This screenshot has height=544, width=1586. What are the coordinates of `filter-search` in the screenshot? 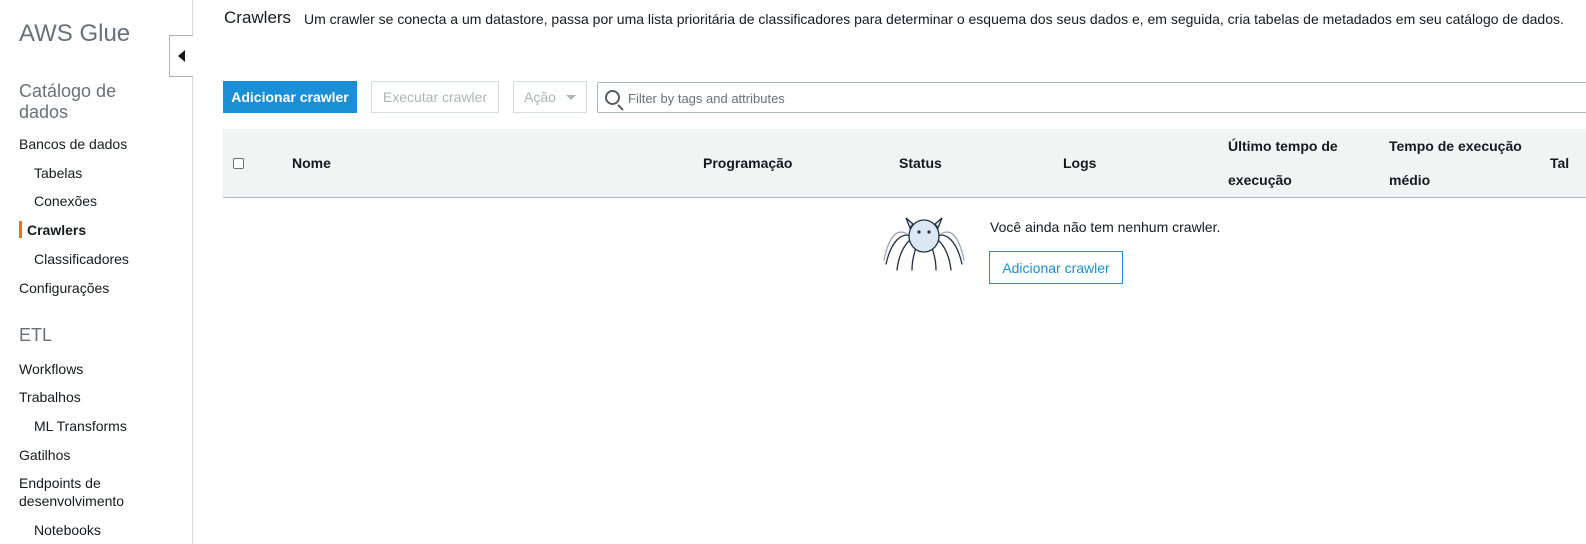 It's located at (1091, 97).